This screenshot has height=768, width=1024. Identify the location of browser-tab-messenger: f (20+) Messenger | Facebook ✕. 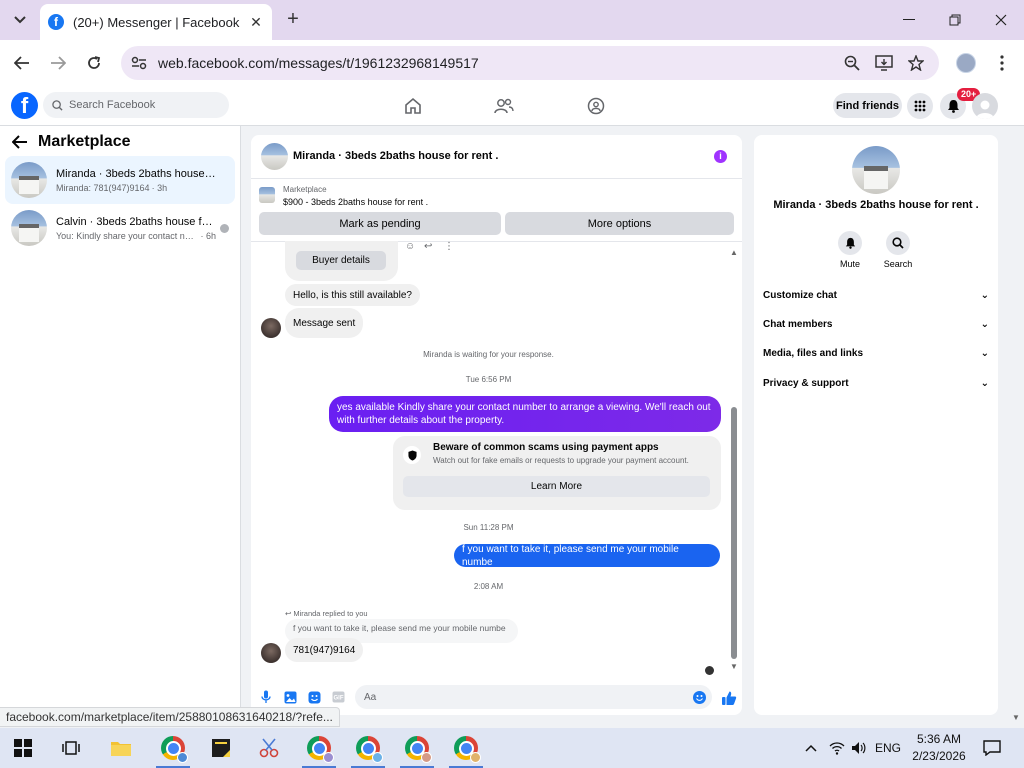
(156, 22).